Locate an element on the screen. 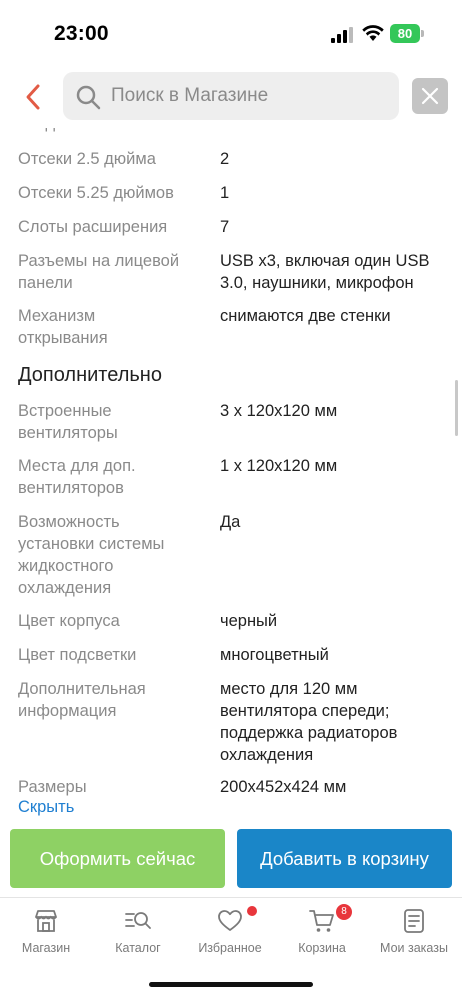 This screenshot has height=1000, width=462. nav-item-catalog: Каталог is located at coordinates (138, 938).